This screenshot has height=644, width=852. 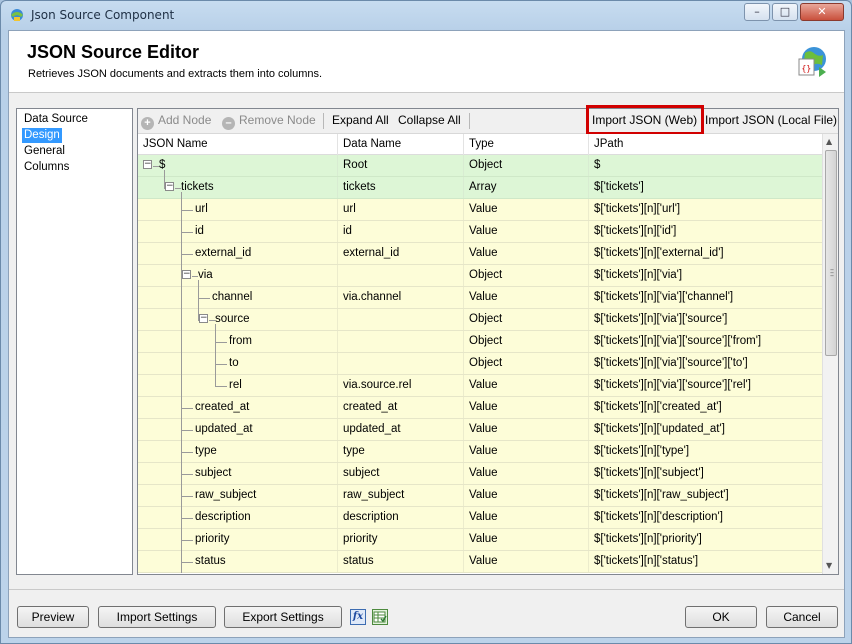 What do you see at coordinates (401, 407) in the screenshot?
I see `data-name-cell: created_at` at bounding box center [401, 407].